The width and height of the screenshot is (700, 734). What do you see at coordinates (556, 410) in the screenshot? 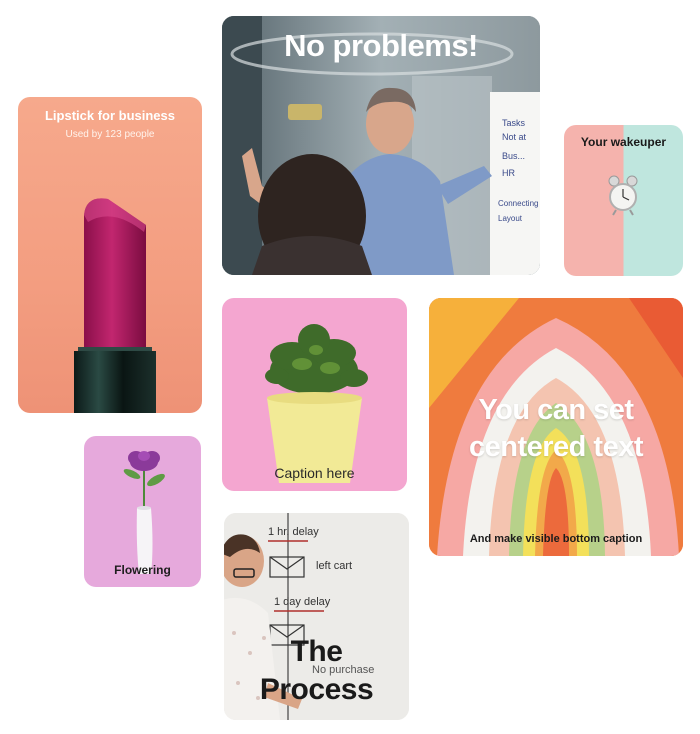
I see `centered-headline-line1: You can set` at bounding box center [556, 410].